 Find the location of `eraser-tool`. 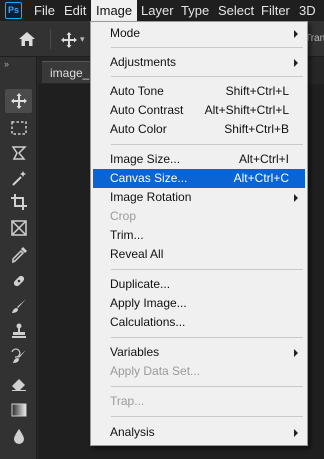

eraser-tool is located at coordinates (18, 383).